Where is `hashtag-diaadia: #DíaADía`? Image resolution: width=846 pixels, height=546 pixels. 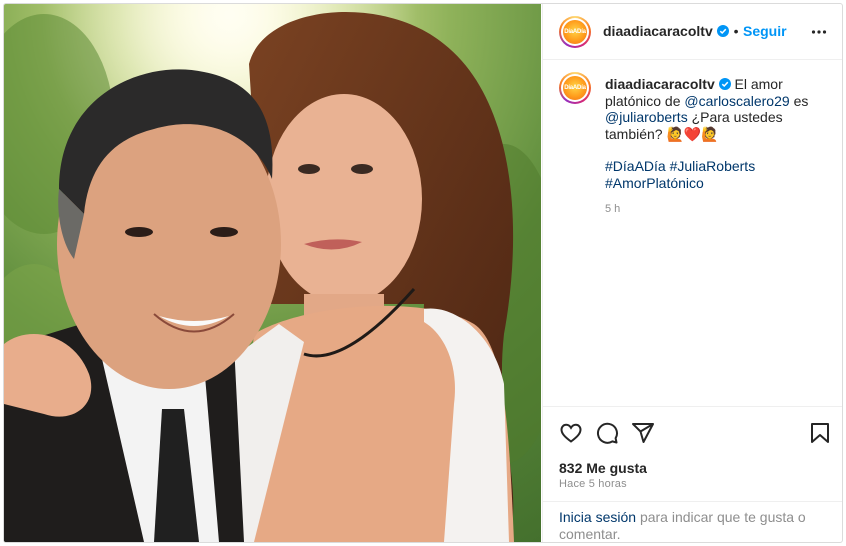
hashtag-diaadia: #DíaADía is located at coordinates (635, 166).